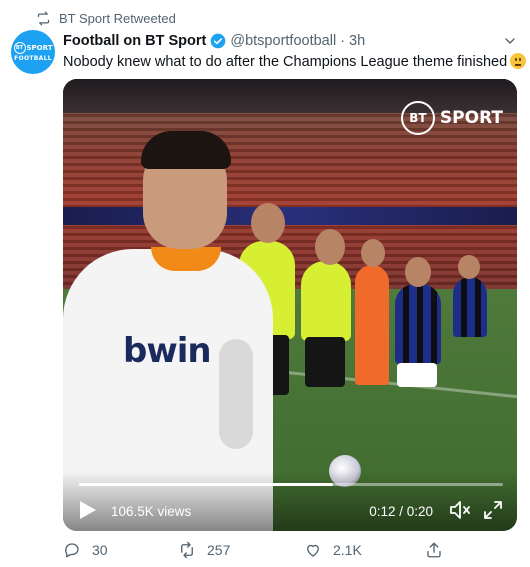  What do you see at coordinates (418, 324) in the screenshot?
I see `atalanta-player-figure` at bounding box center [418, 324].